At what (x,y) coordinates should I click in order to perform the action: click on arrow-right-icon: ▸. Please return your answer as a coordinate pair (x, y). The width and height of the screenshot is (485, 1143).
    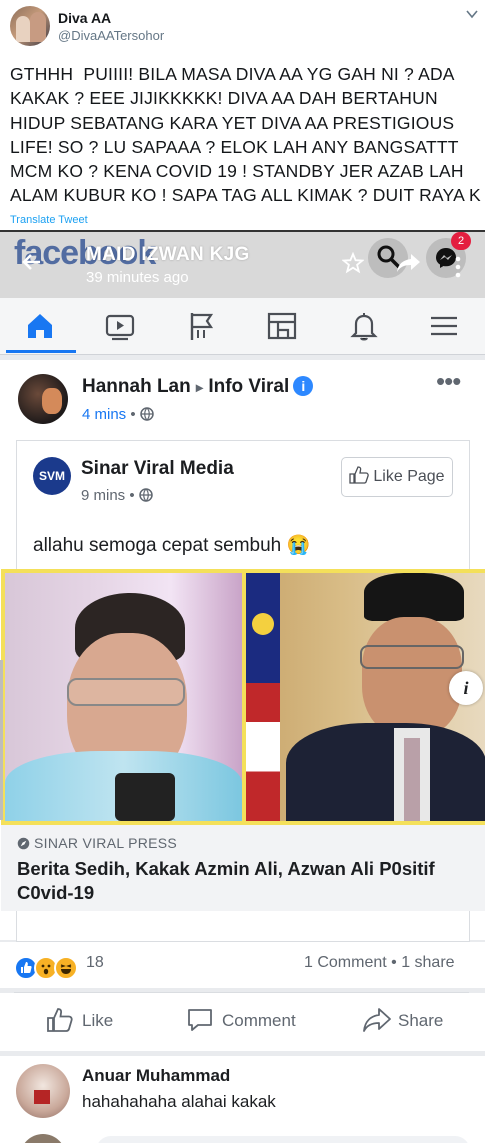
    Looking at the image, I should click on (200, 387).